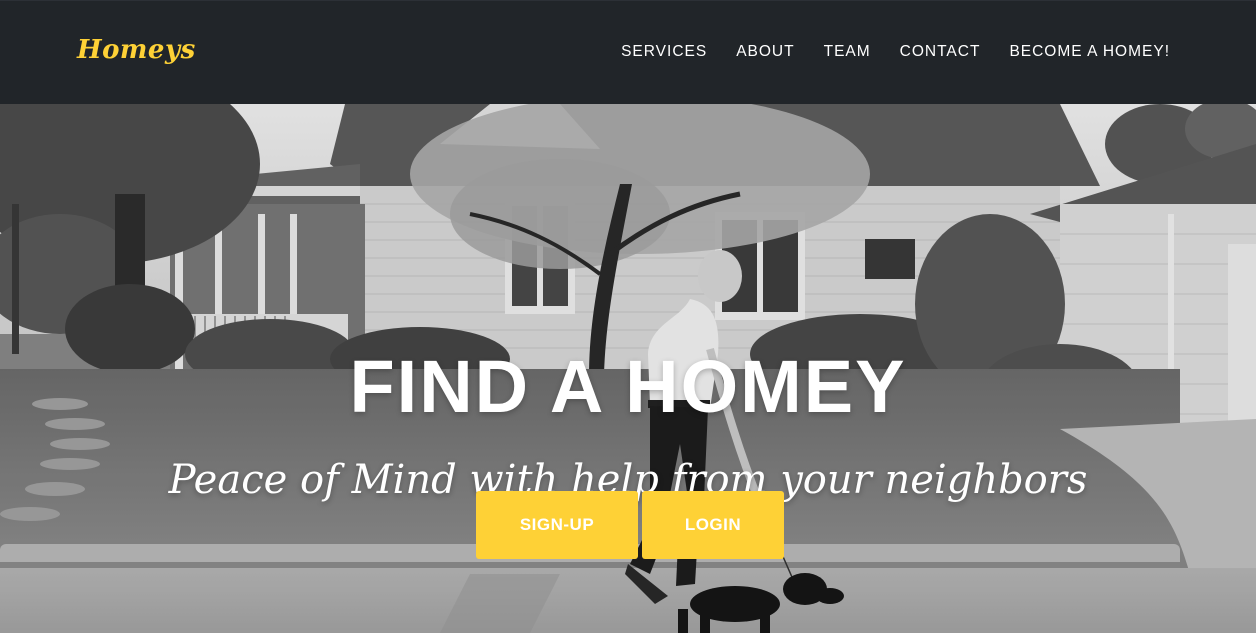  I want to click on nav-link-team: TEAM, so click(847, 52).